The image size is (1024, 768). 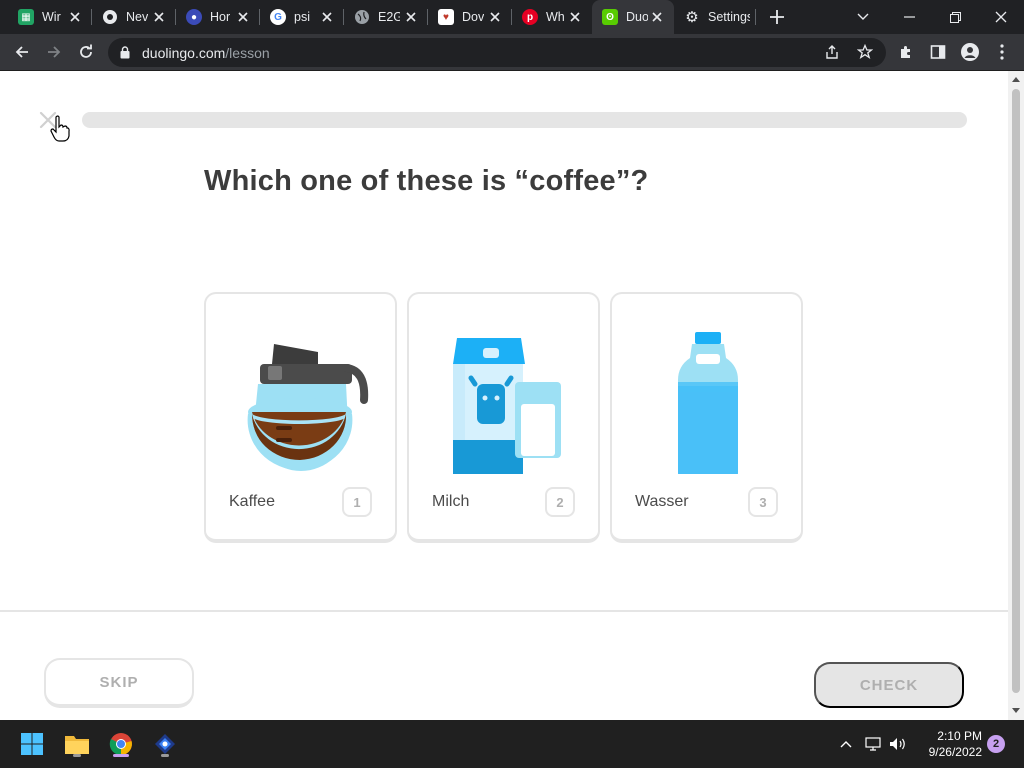 I want to click on skip-button: SKIP, so click(x=119, y=683).